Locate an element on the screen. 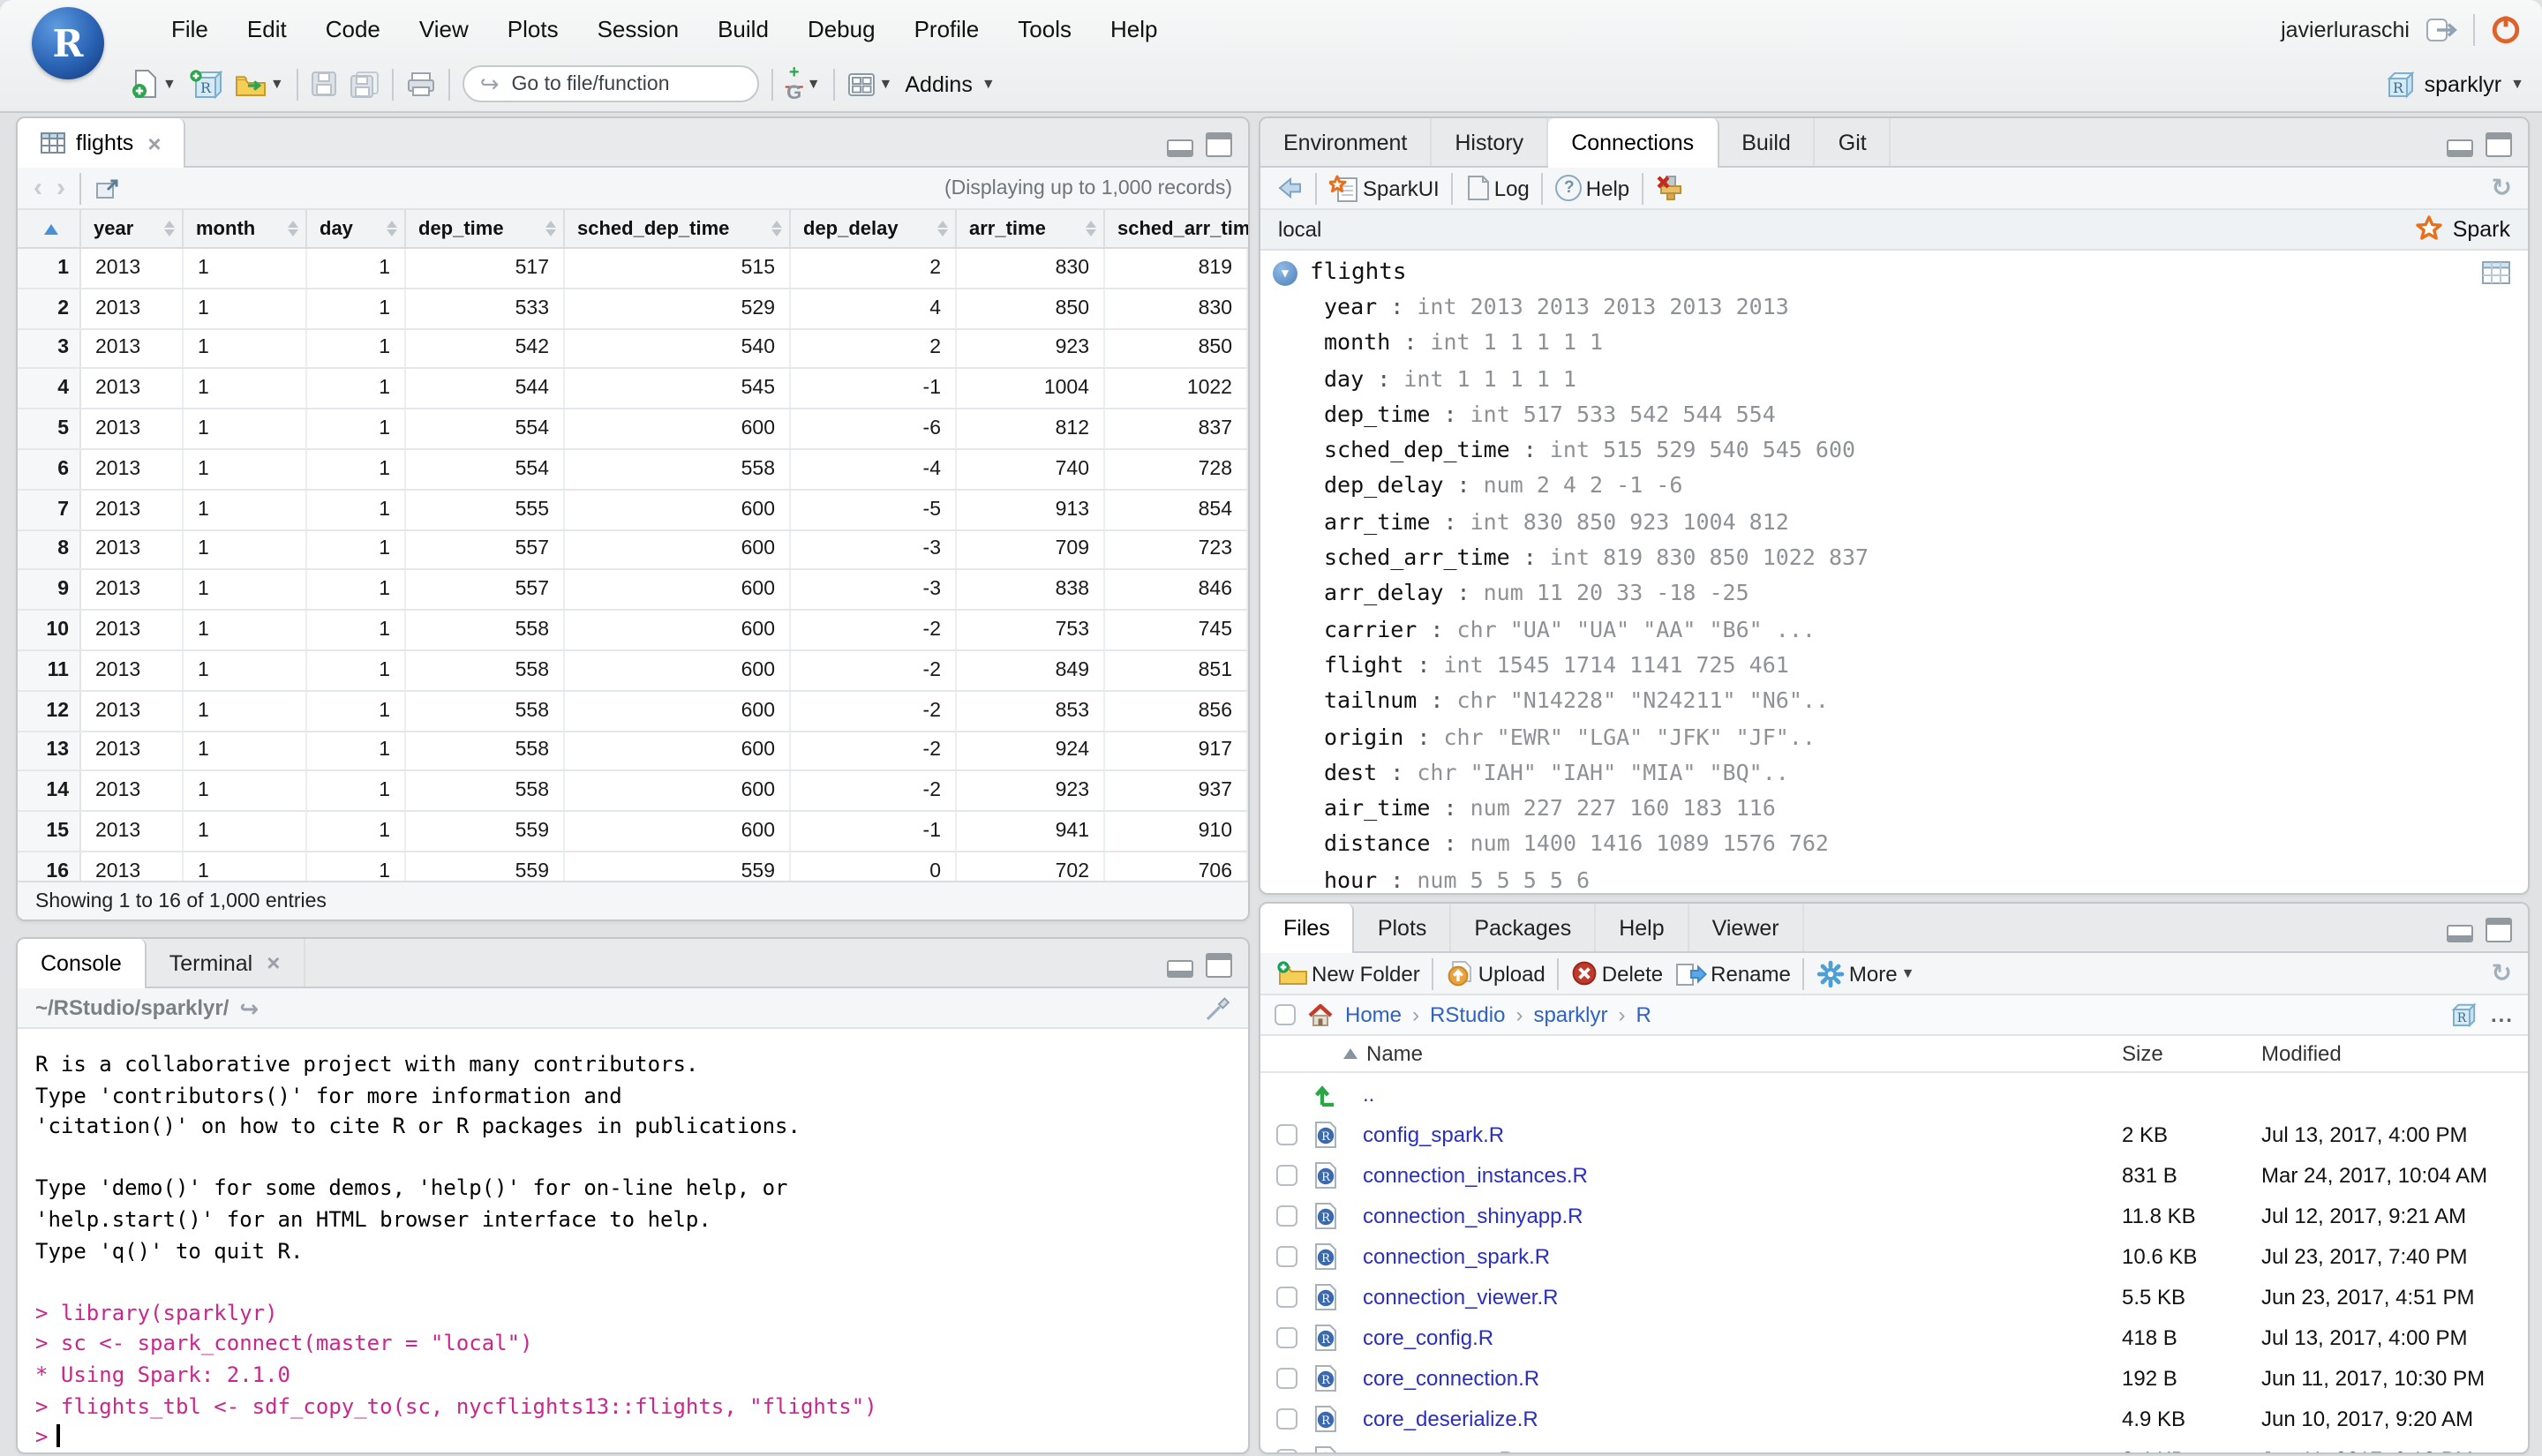 This screenshot has width=2542, height=1456. version-control-button: + — G ▼ is located at coordinates (803, 83).